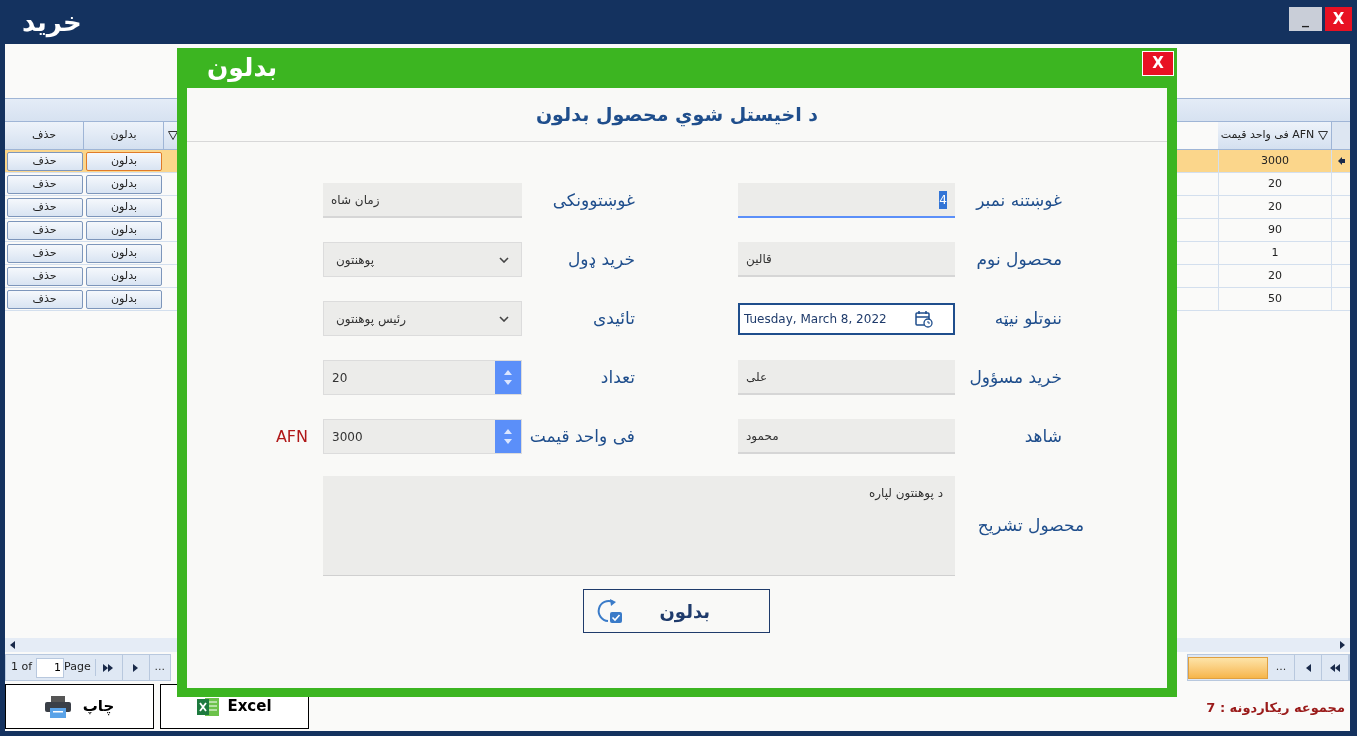 Image resolution: width=1357 pixels, height=736 pixels. Describe the element at coordinates (1275, 135) in the screenshot. I see `column-header: فی واحد قیمت AFN` at that location.